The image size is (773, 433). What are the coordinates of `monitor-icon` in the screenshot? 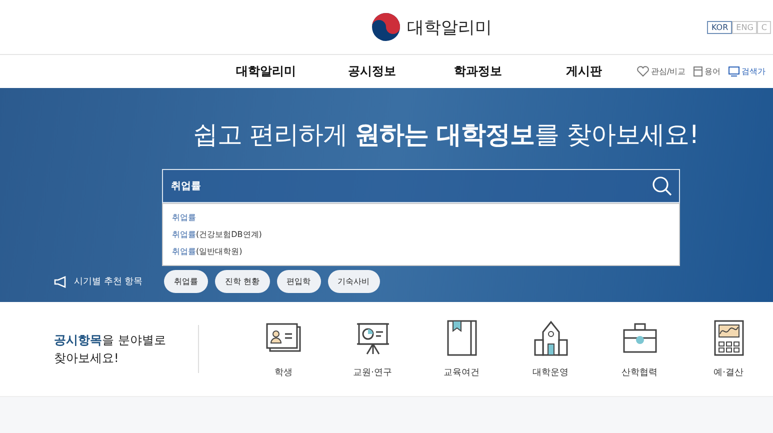 It's located at (734, 71).